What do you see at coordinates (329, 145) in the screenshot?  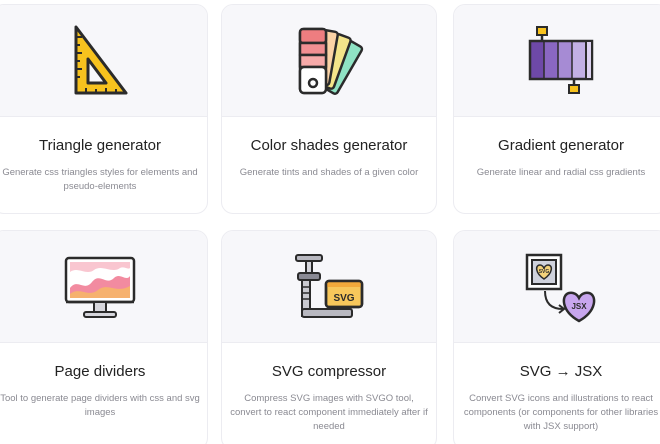 I see `card-title: Color shades generator` at bounding box center [329, 145].